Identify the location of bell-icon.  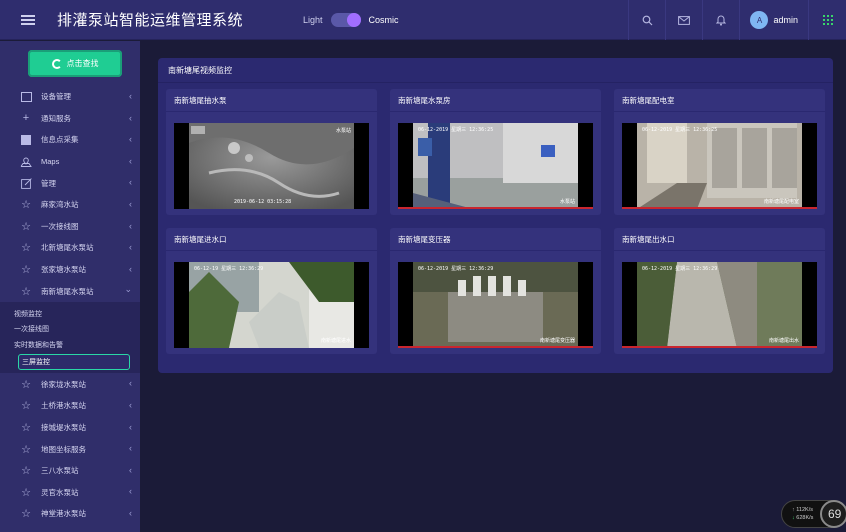
(720, 20).